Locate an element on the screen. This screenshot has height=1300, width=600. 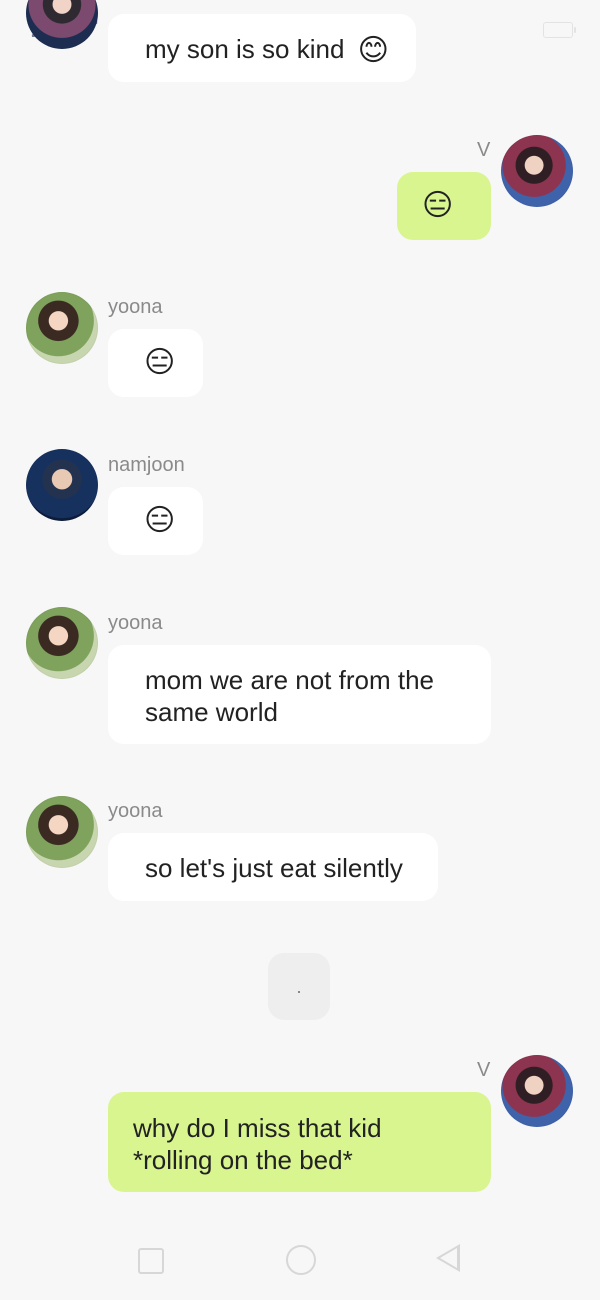
sender-name-3: yoona is located at coordinates (135, 307).